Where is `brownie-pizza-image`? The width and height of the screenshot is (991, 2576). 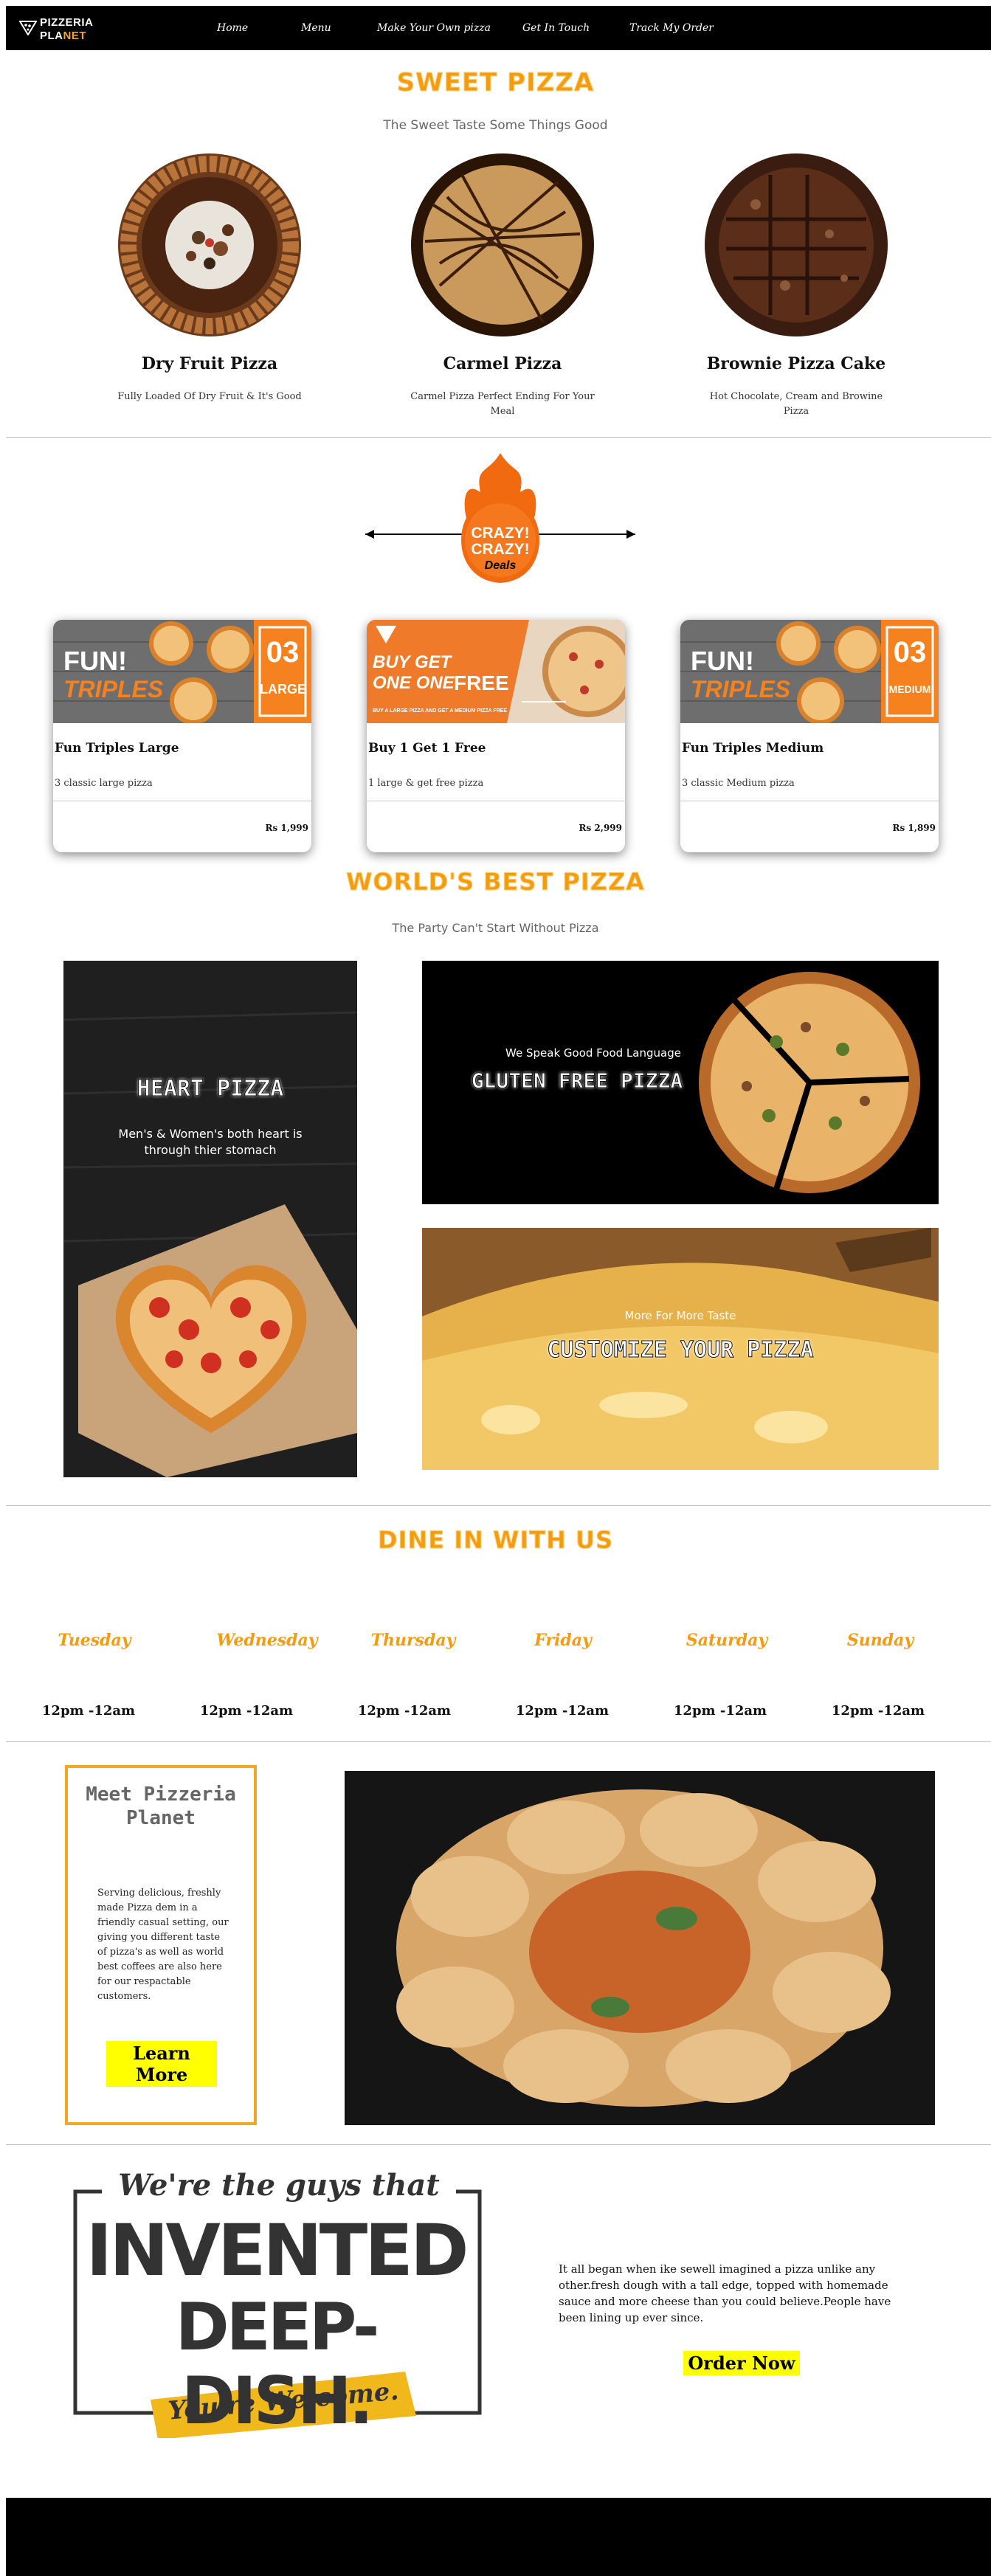
brownie-pizza-image is located at coordinates (796, 244).